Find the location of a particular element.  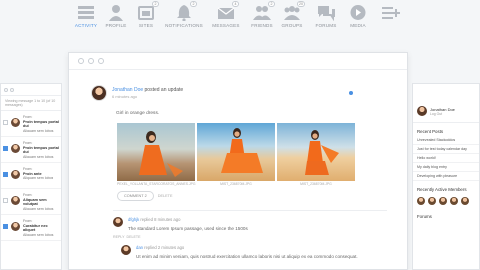

count-badge: 4 is located at coordinates (235, 4).